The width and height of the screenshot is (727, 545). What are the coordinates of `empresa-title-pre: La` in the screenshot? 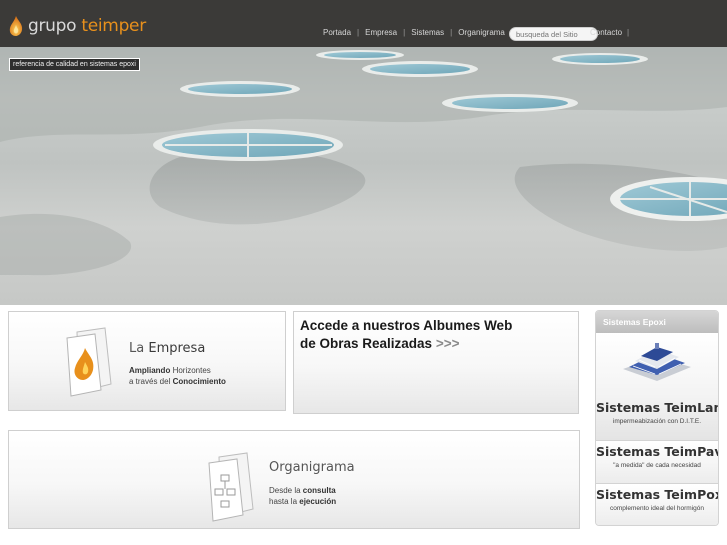 It's located at (137, 348).